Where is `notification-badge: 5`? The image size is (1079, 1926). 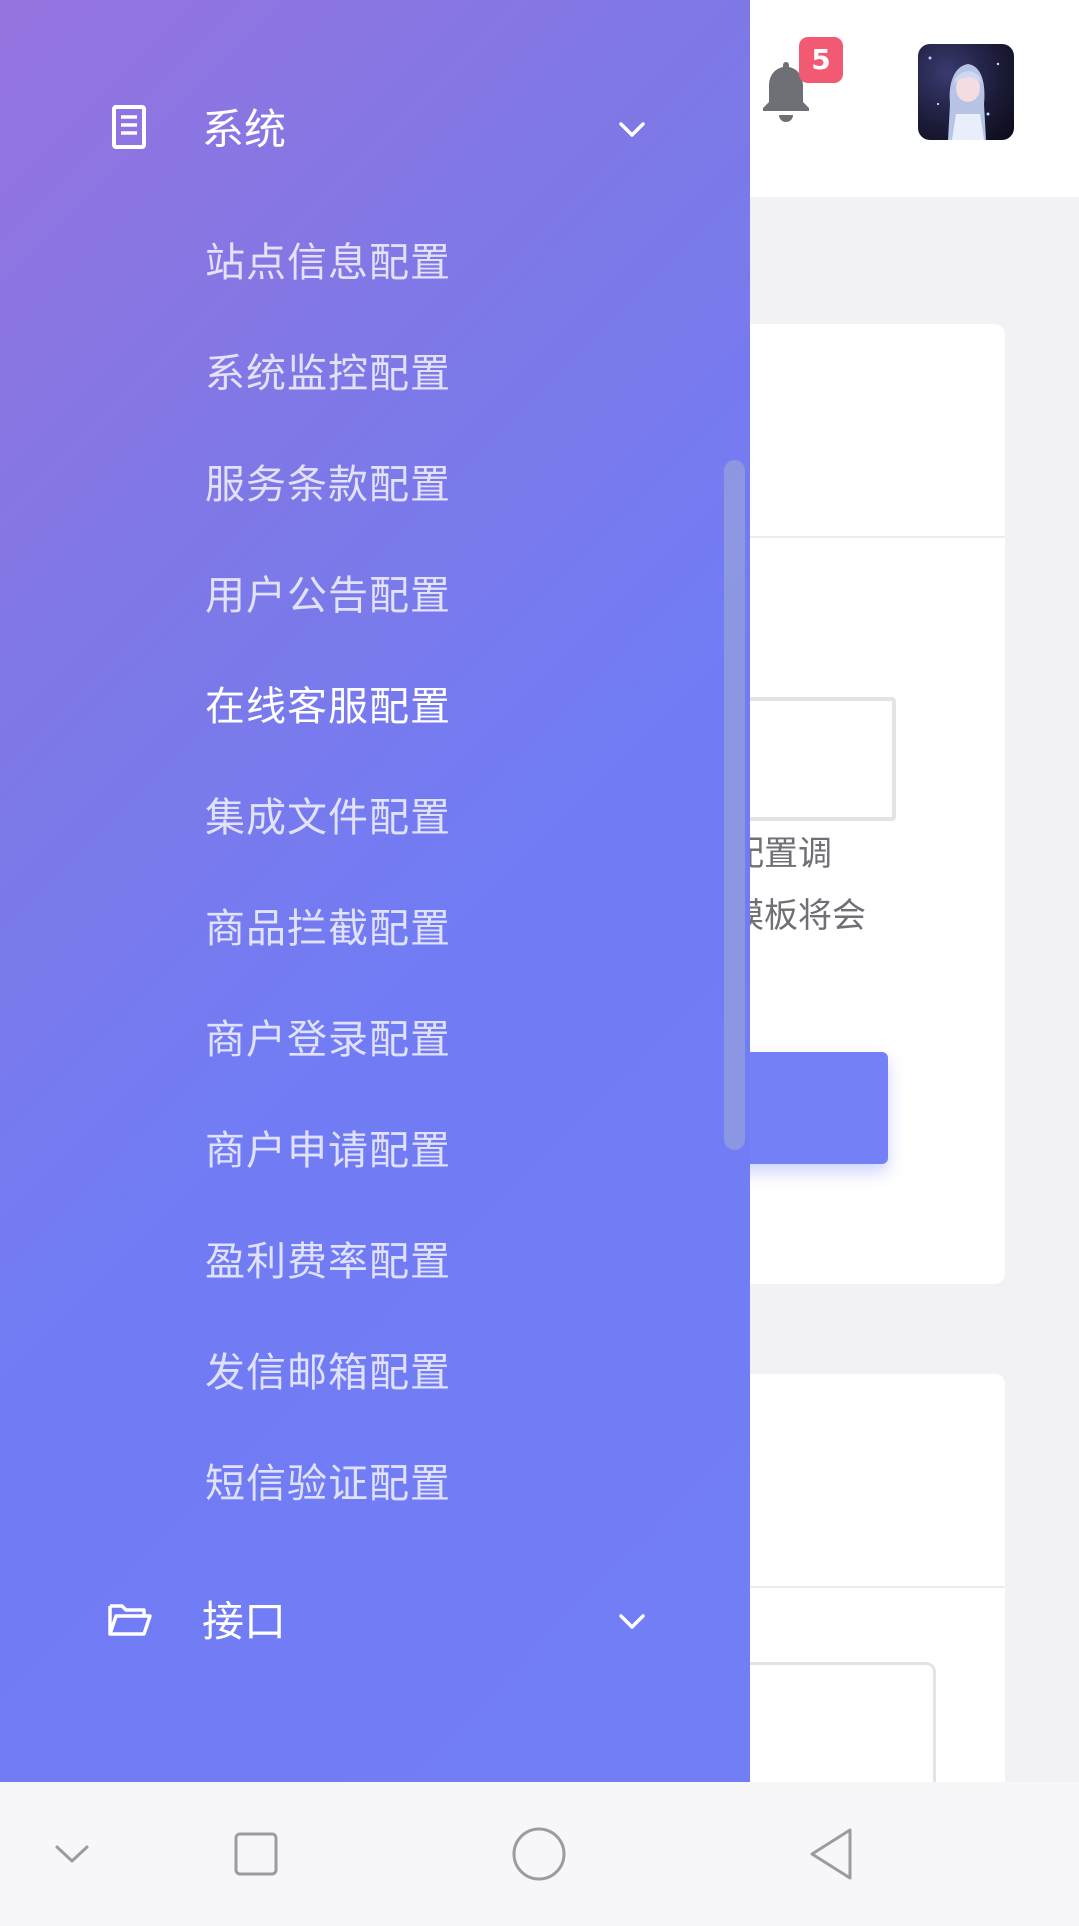 notification-badge: 5 is located at coordinates (821, 60).